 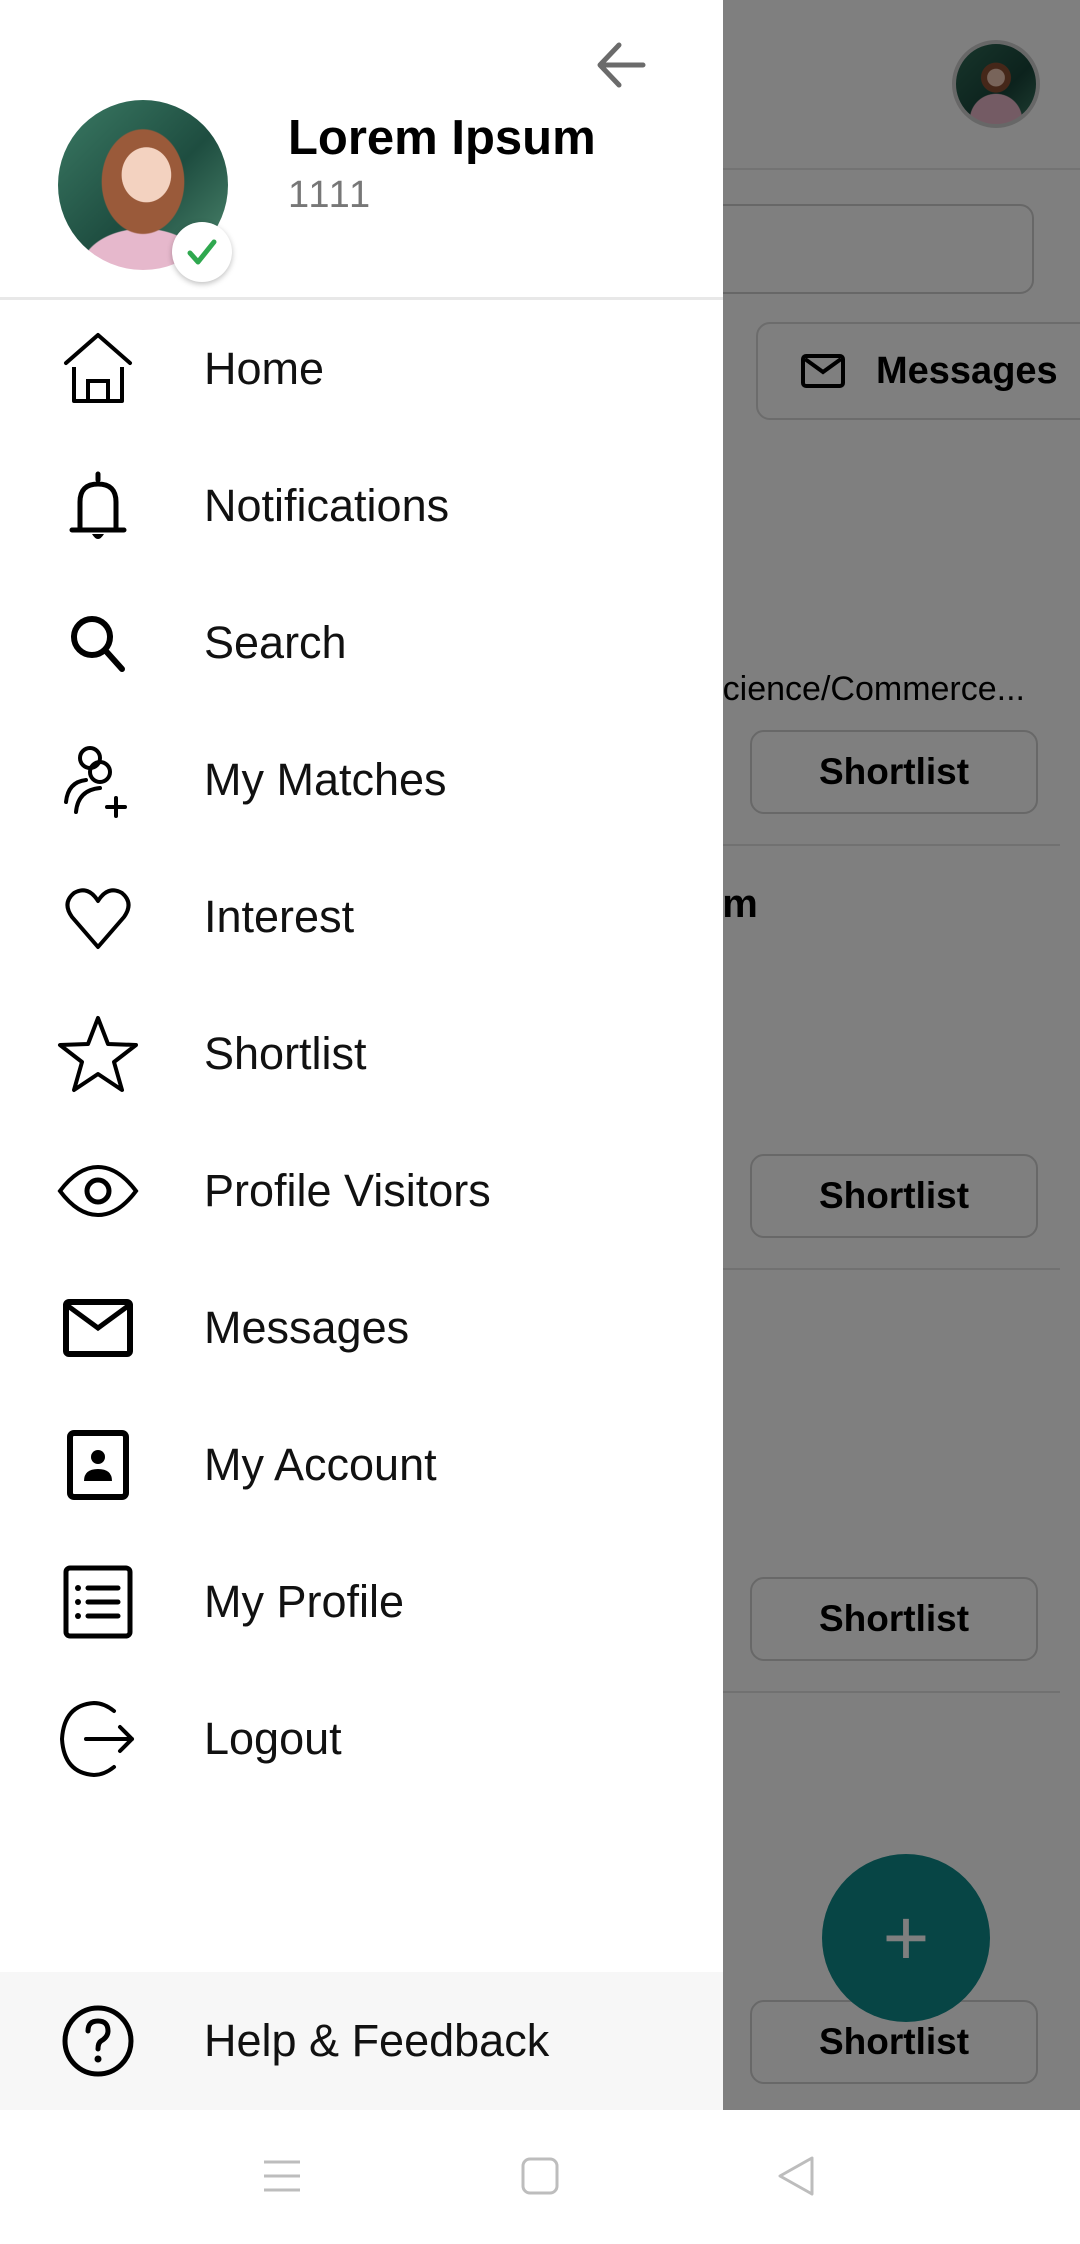 What do you see at coordinates (98, 1328) in the screenshot?
I see `mail-icon` at bounding box center [98, 1328].